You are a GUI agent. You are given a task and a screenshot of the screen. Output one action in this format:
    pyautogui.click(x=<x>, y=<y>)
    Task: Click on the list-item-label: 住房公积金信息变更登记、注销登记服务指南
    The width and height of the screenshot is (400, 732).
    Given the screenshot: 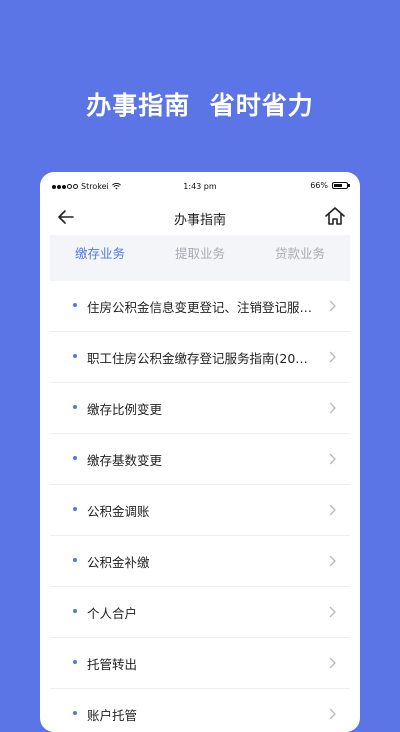 What is the action you would take?
    pyautogui.click(x=200, y=307)
    